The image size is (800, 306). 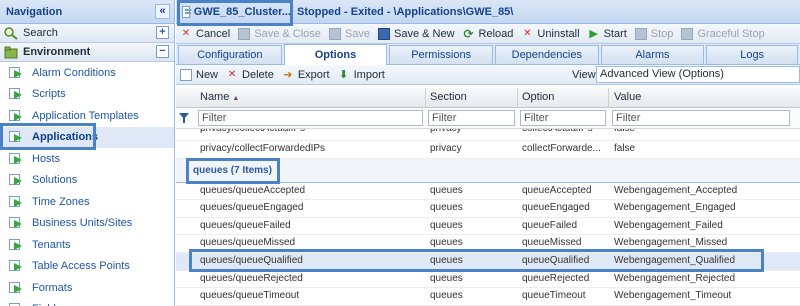 I want to click on value-filter-input: Filter, so click(x=701, y=118).